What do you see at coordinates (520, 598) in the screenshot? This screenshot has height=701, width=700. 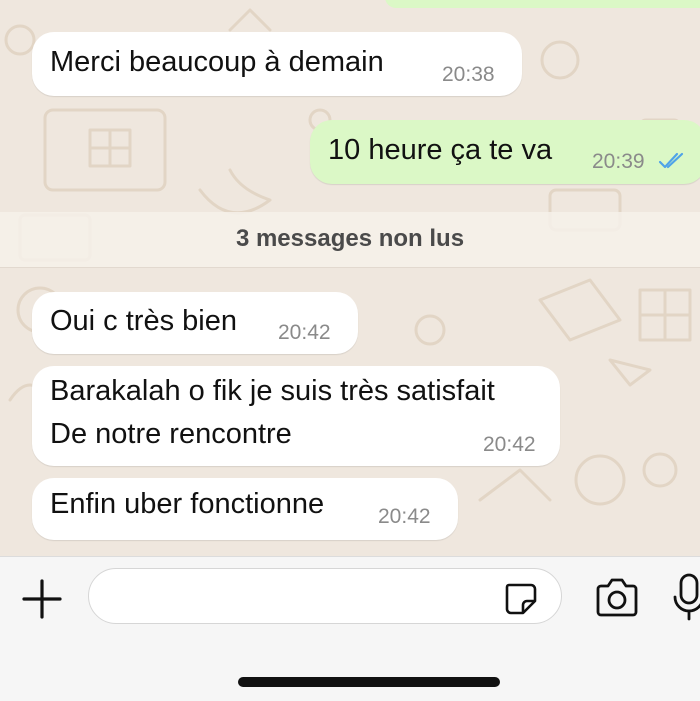 I see `sticker-icon` at bounding box center [520, 598].